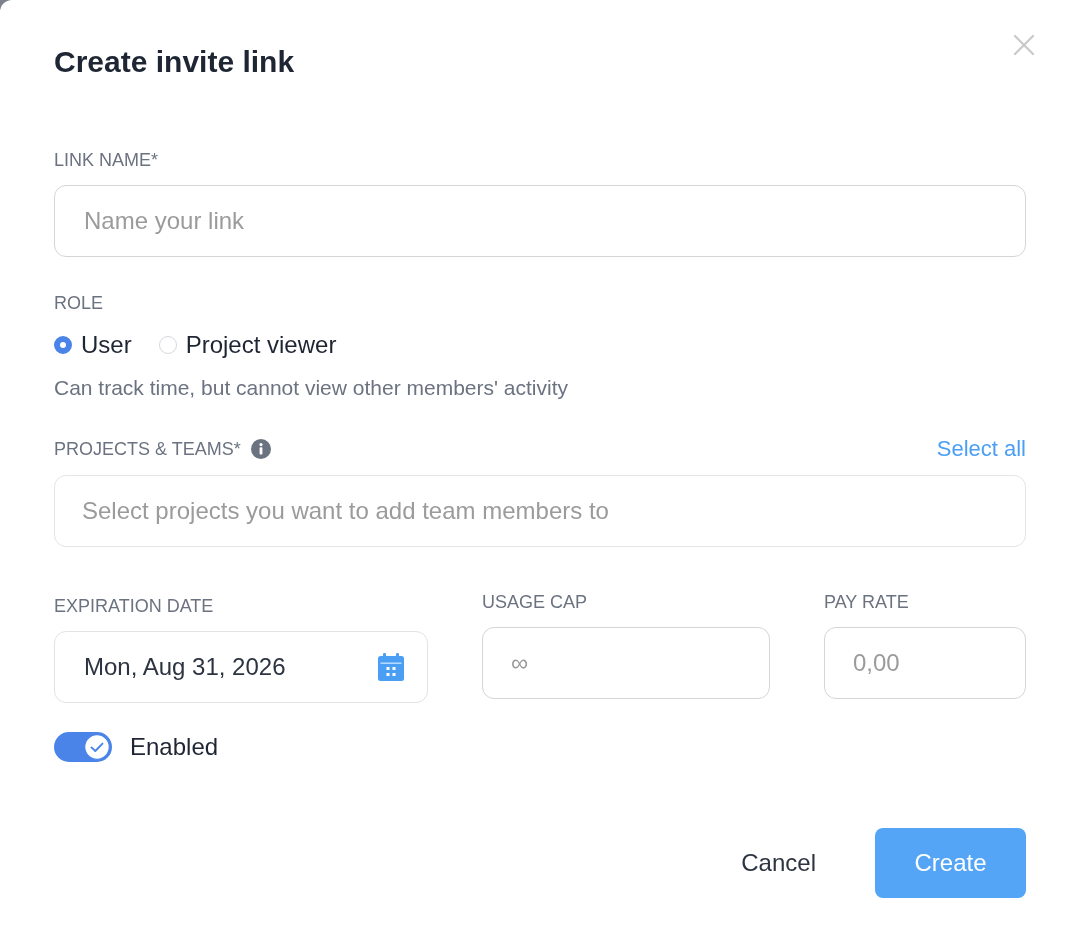 The image size is (1078, 946). Describe the element at coordinates (535, 602) in the screenshot. I see `field-label: USAGE CAP` at that location.